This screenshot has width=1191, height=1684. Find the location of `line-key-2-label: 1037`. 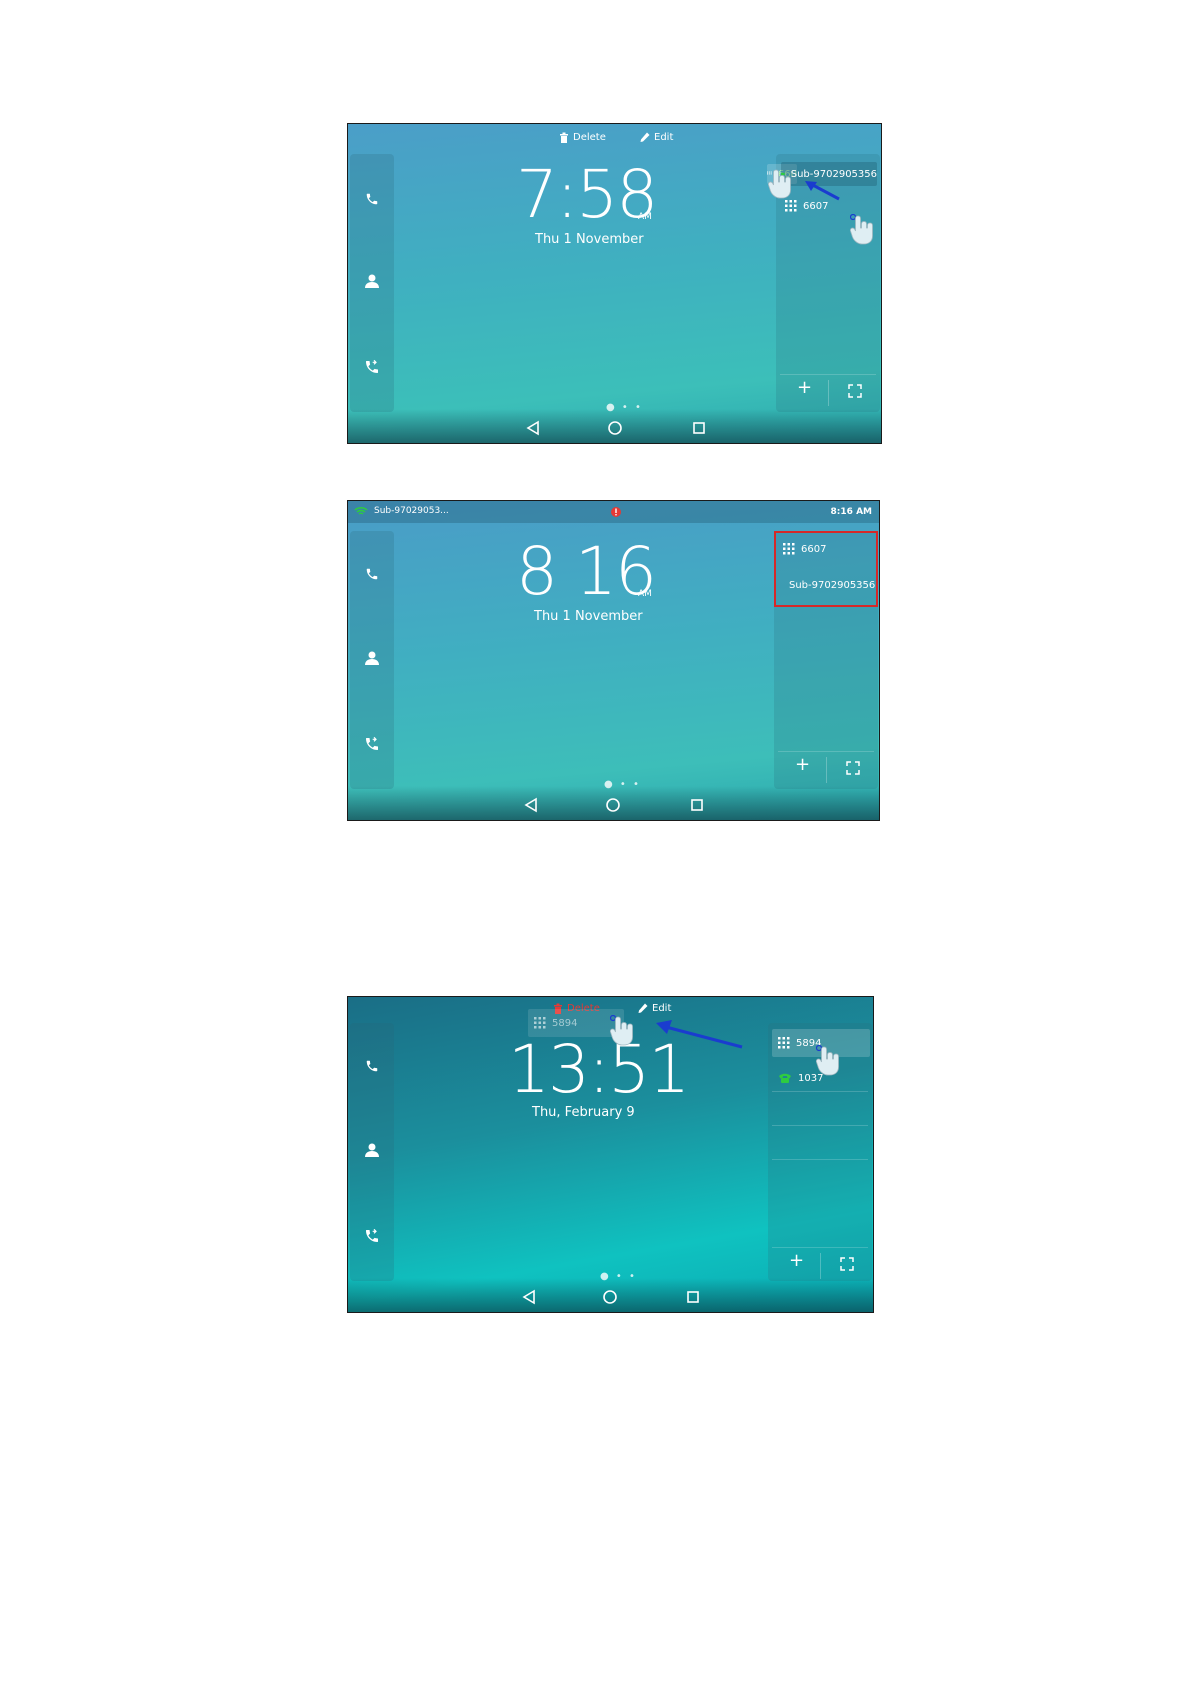

line-key-2-label: 1037 is located at coordinates (811, 1078).